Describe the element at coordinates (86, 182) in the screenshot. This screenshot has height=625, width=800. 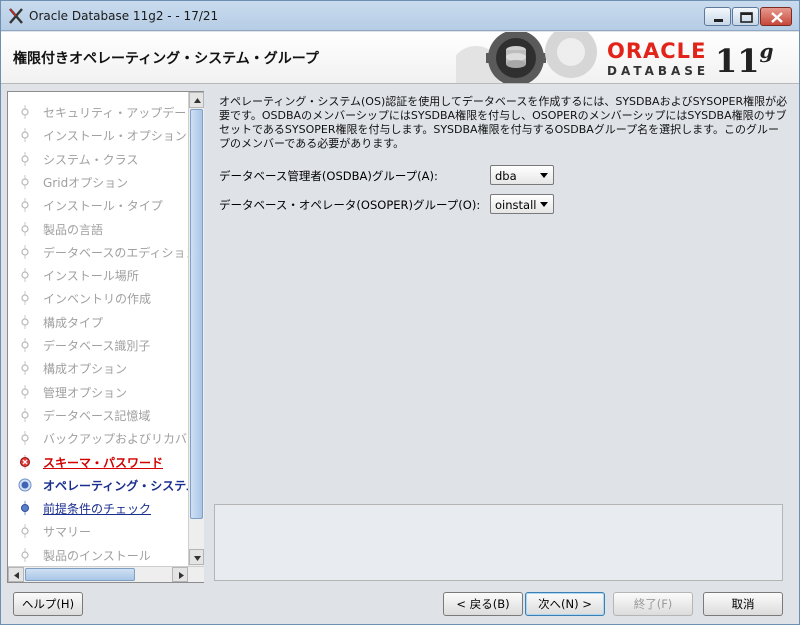
I see `nav-step-label: Gridオプション` at that location.